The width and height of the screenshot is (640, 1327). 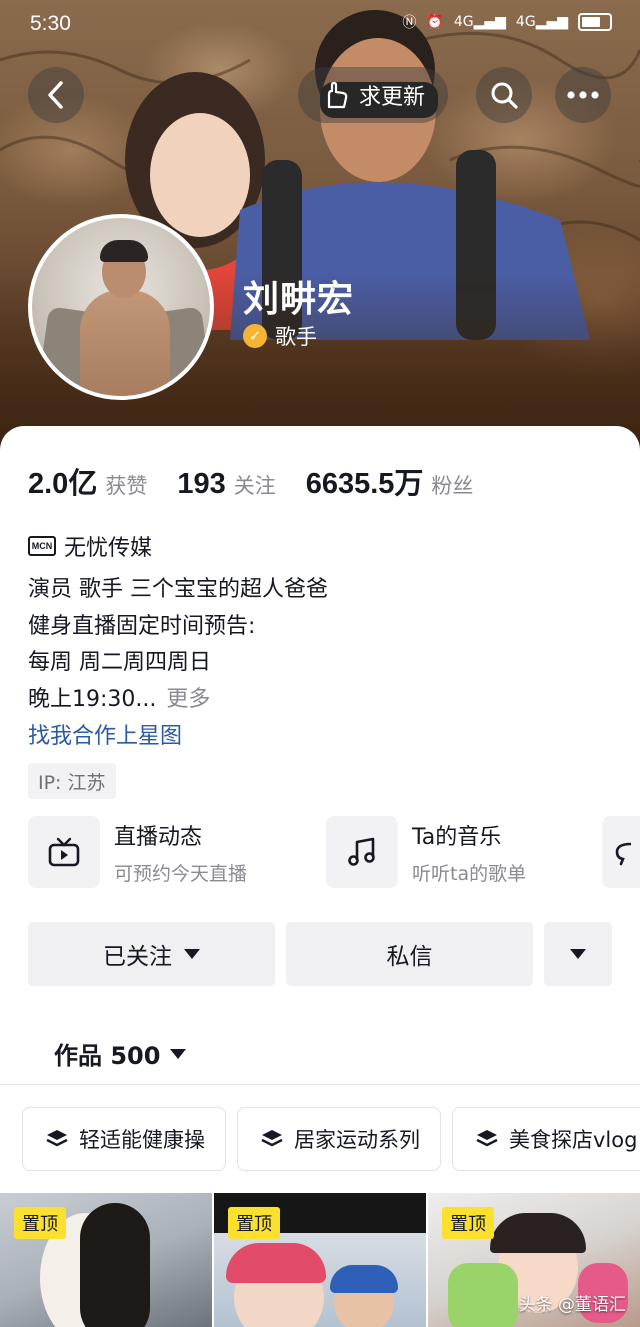 I want to click on feature-more, so click(x=621, y=852).